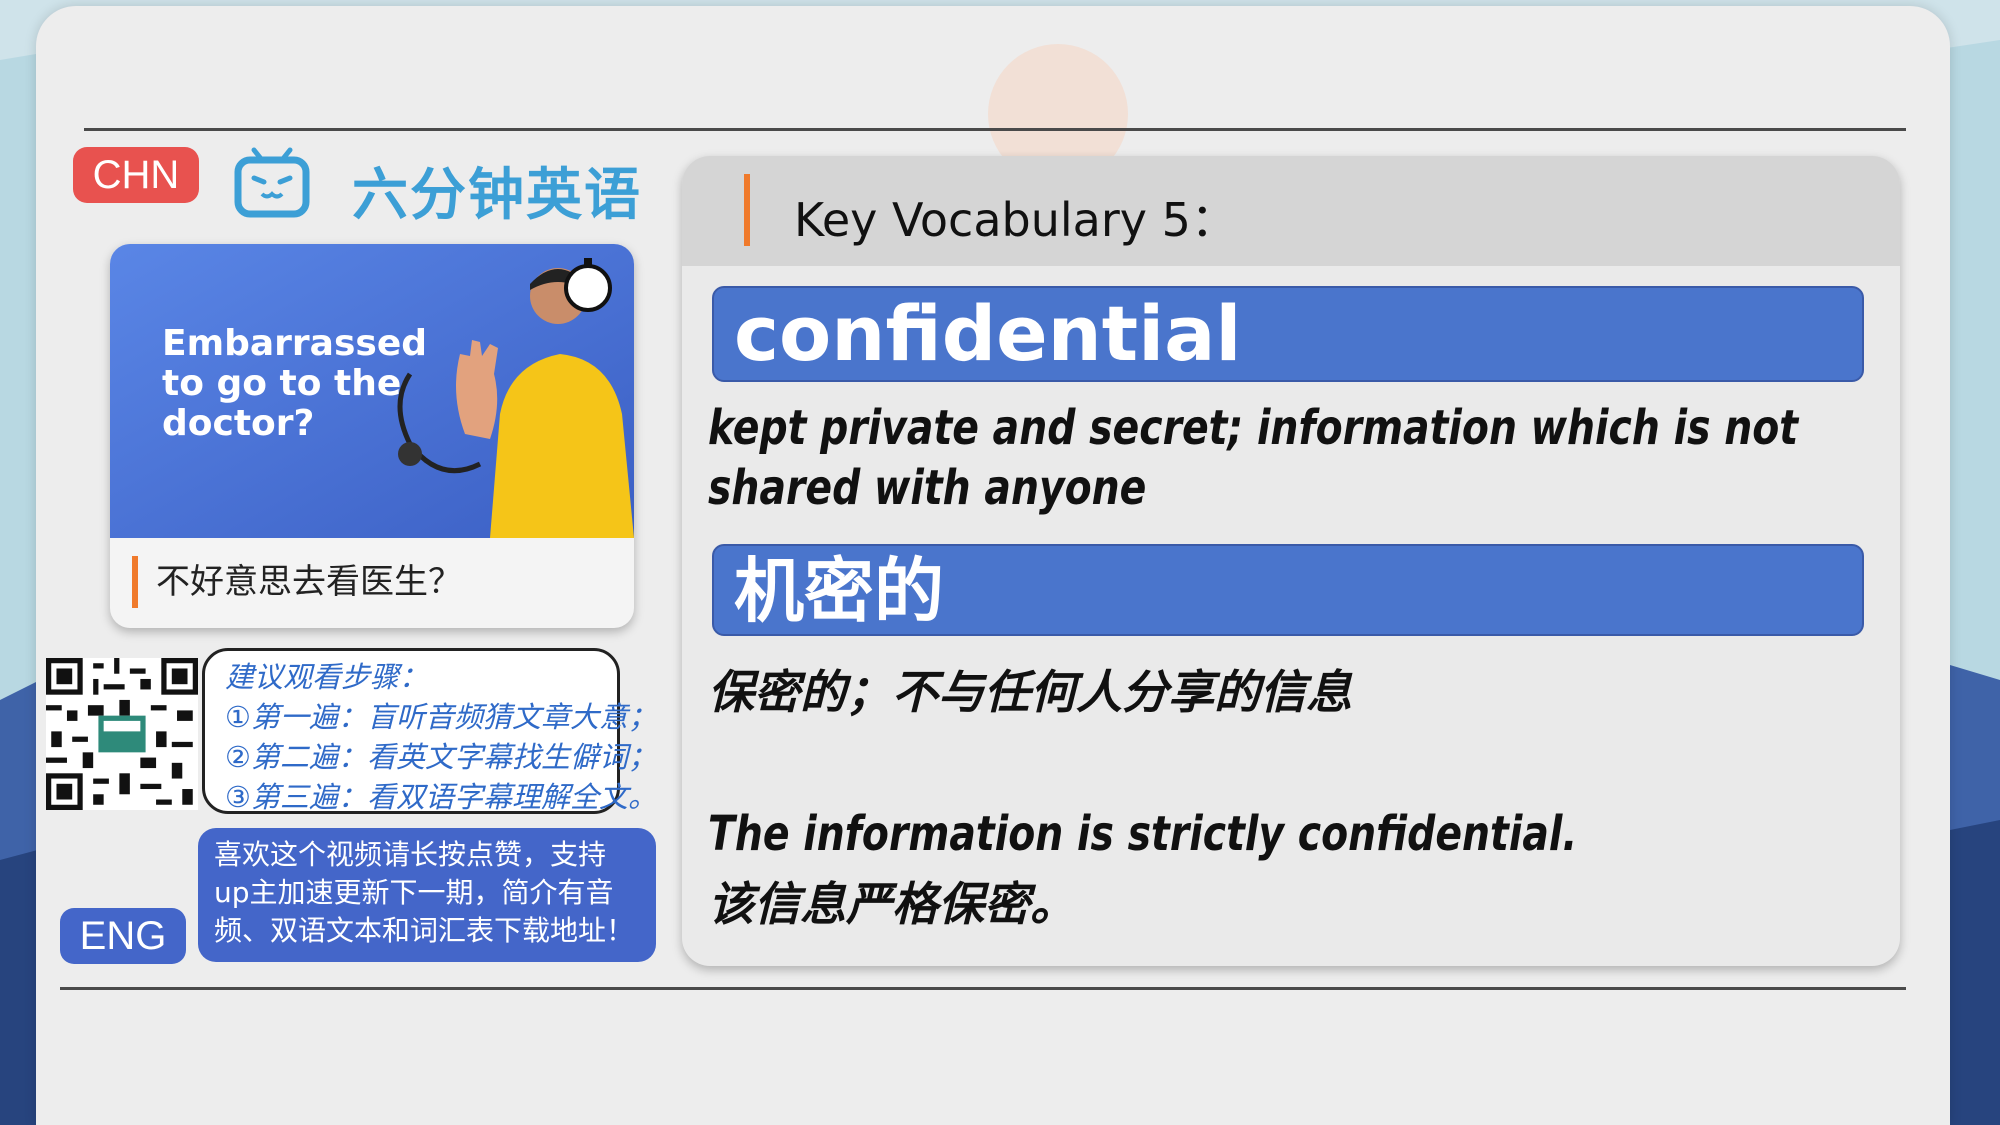 This screenshot has width=2000, height=1125. What do you see at coordinates (1288, 334) in the screenshot?
I see `vocabulary-word: confidential` at bounding box center [1288, 334].